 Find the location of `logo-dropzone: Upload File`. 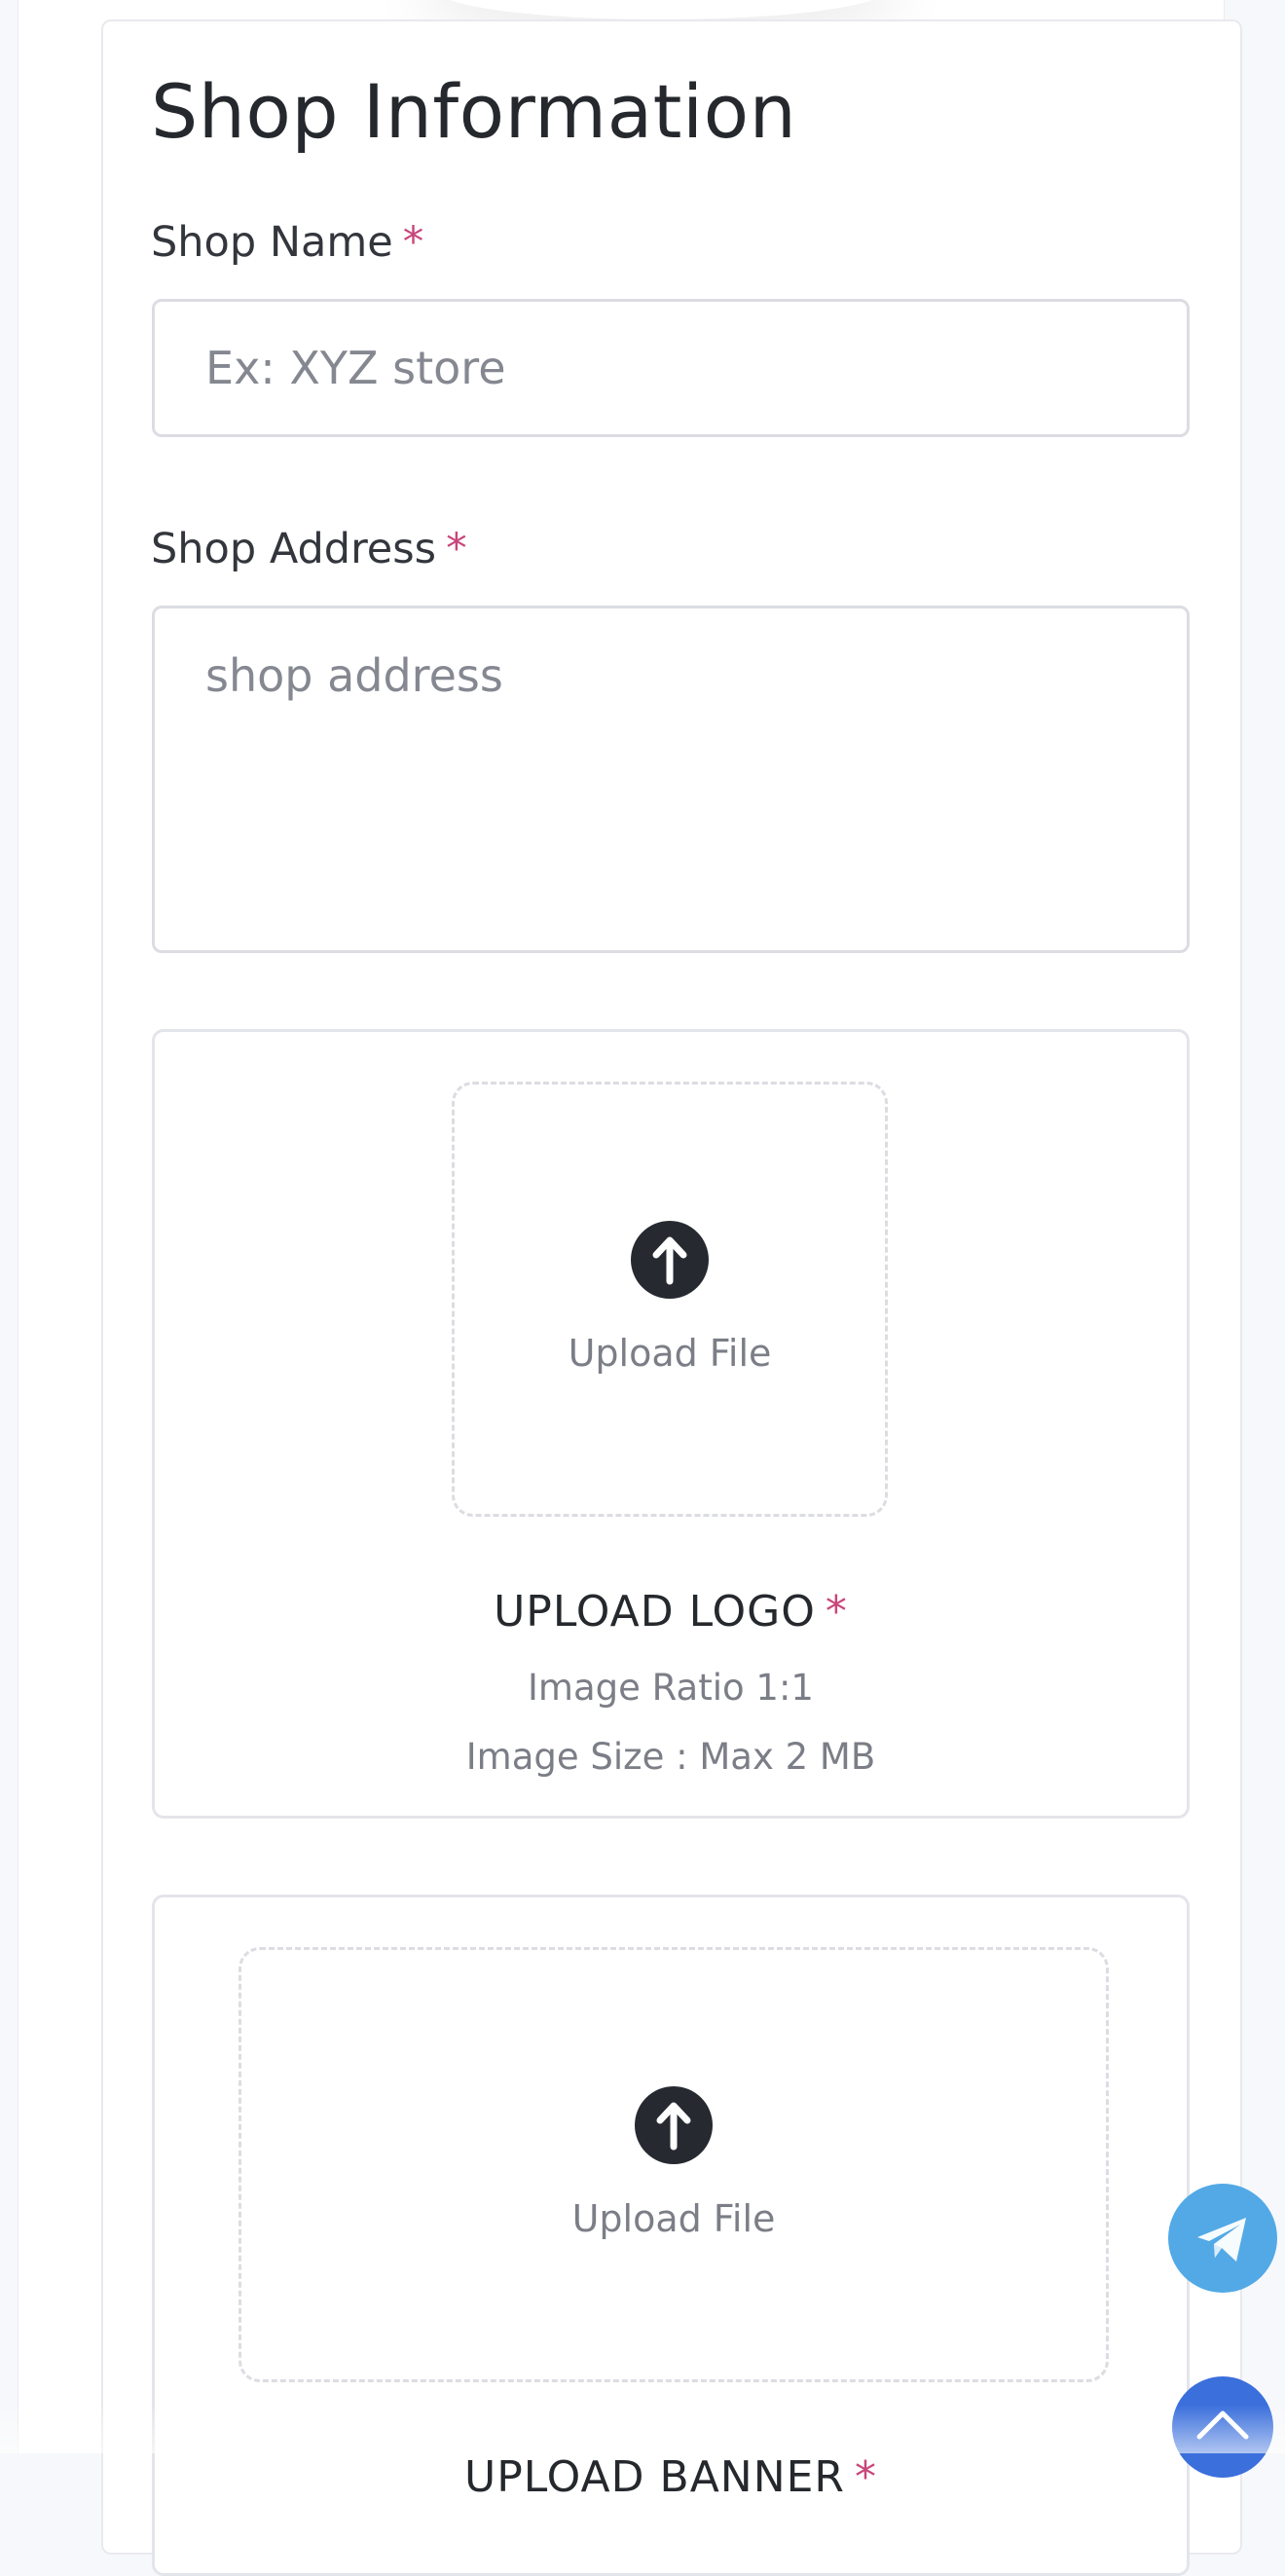

logo-dropzone: Upload File is located at coordinates (670, 1299).